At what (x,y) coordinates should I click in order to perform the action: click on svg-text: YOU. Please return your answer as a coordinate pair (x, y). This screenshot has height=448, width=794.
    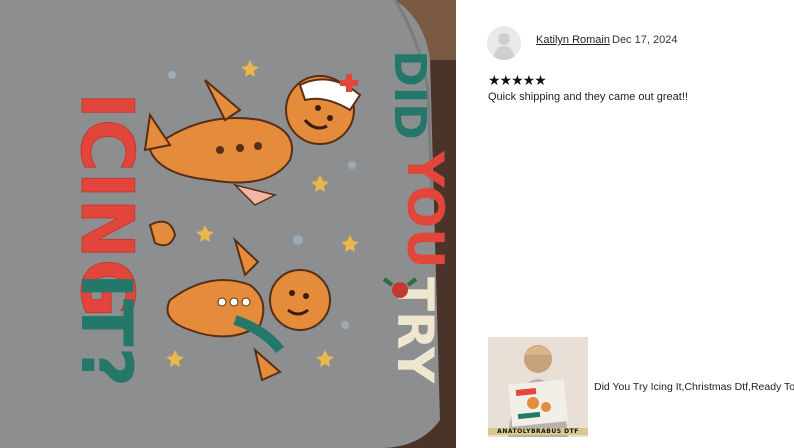
    Looking at the image, I should click on (425, 209).